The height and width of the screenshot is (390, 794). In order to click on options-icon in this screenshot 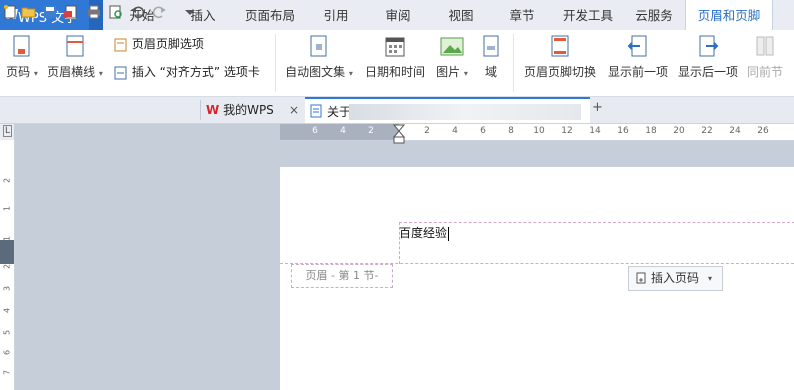, I will do `click(120, 44)`.